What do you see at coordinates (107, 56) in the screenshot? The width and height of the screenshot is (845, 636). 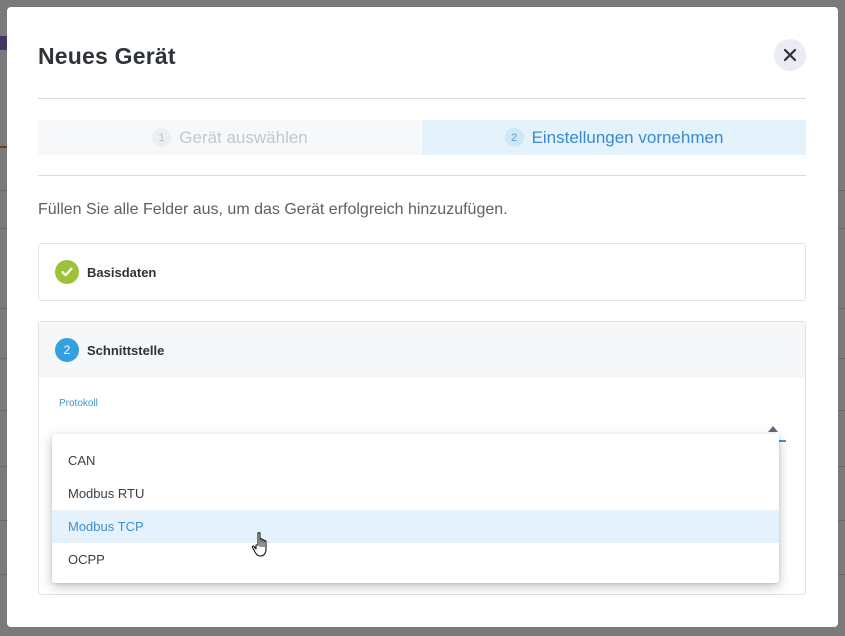 I see `modal-title: Neues Gerät` at bounding box center [107, 56].